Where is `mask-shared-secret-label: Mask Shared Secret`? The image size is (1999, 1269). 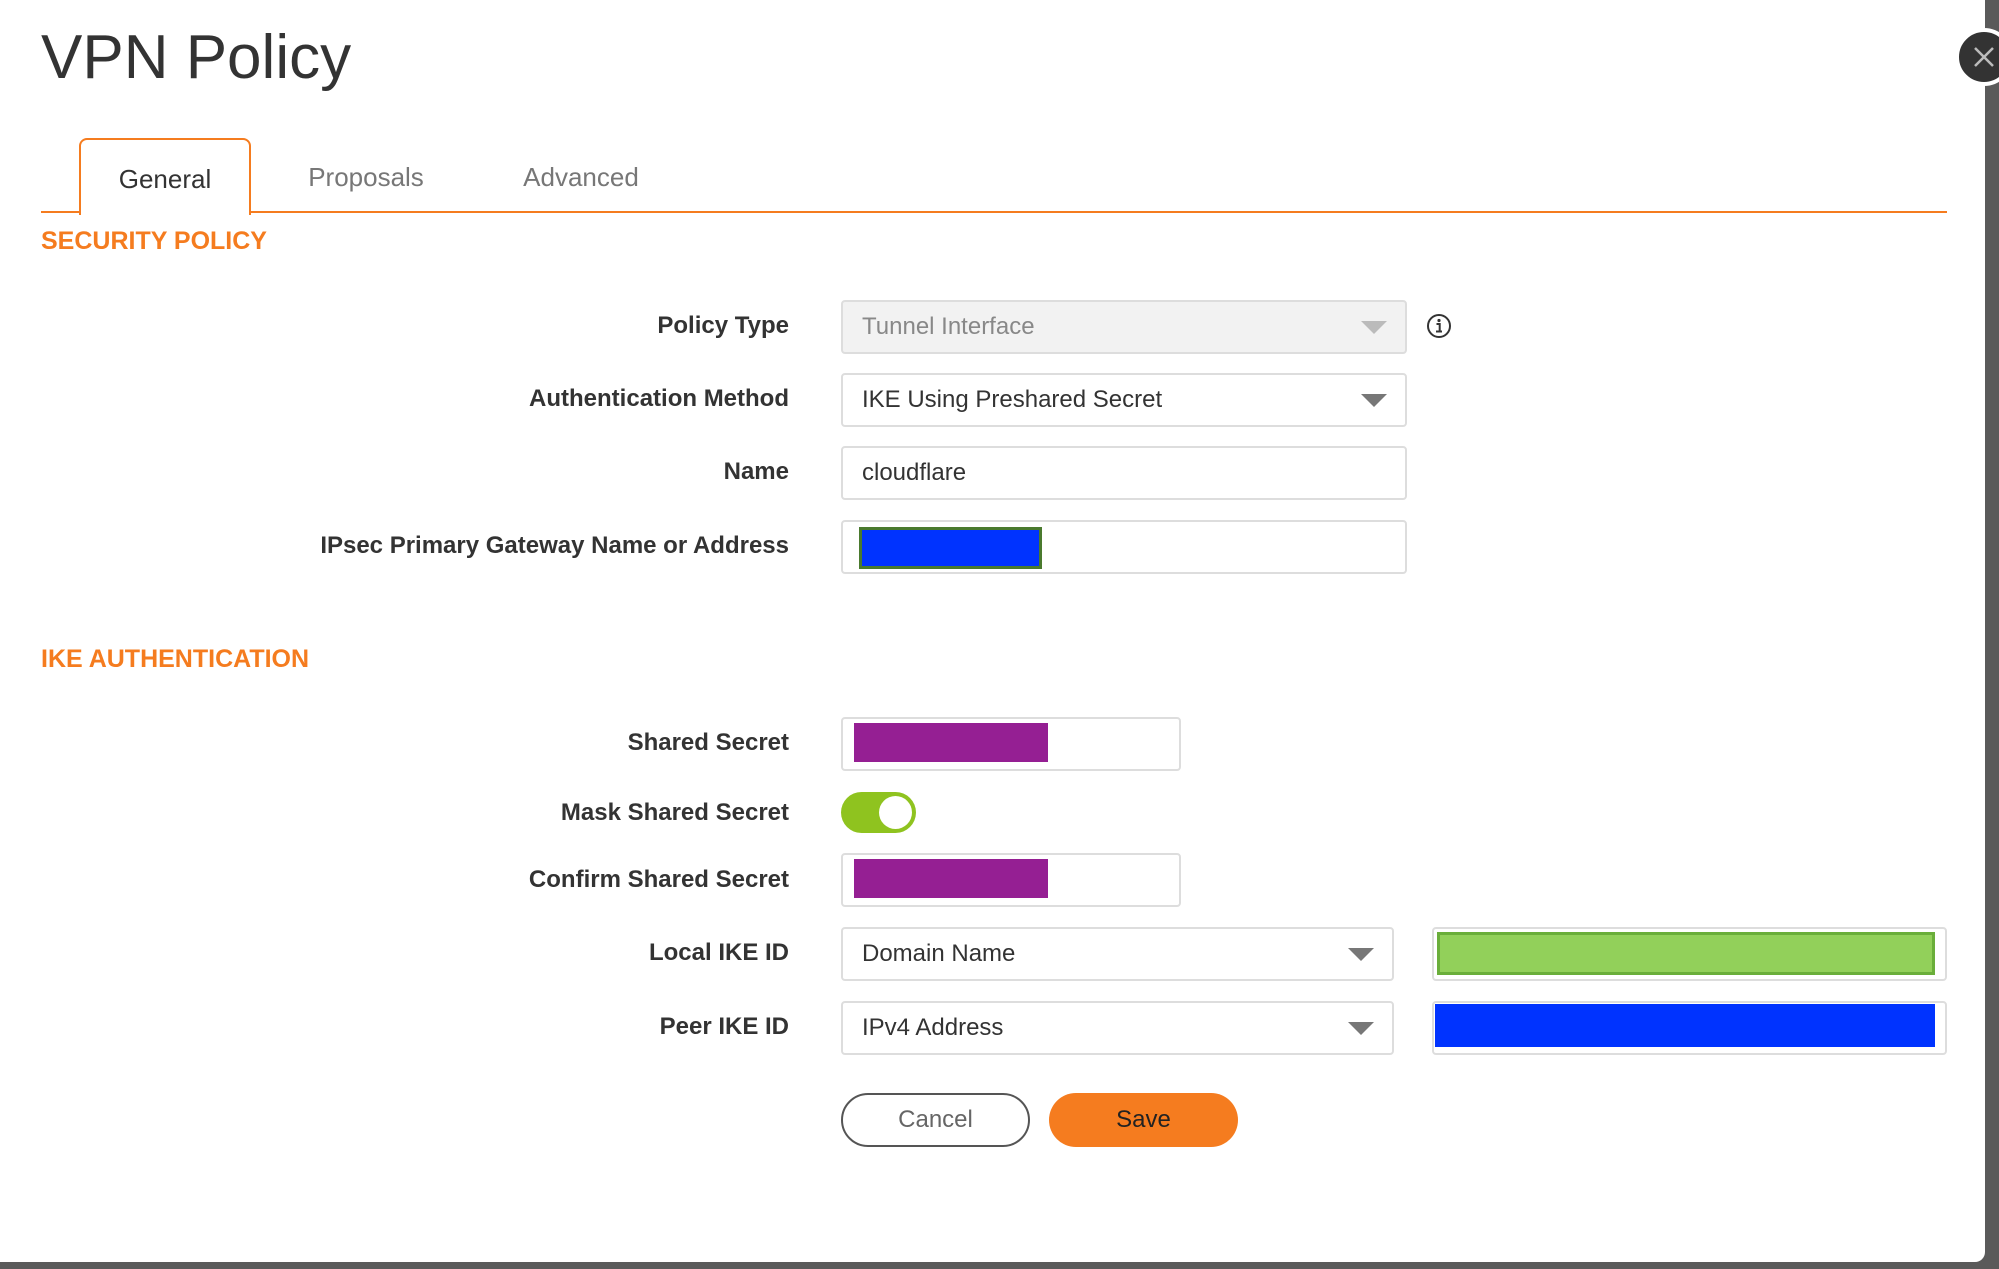 mask-shared-secret-label: Mask Shared Secret is located at coordinates (674, 812).